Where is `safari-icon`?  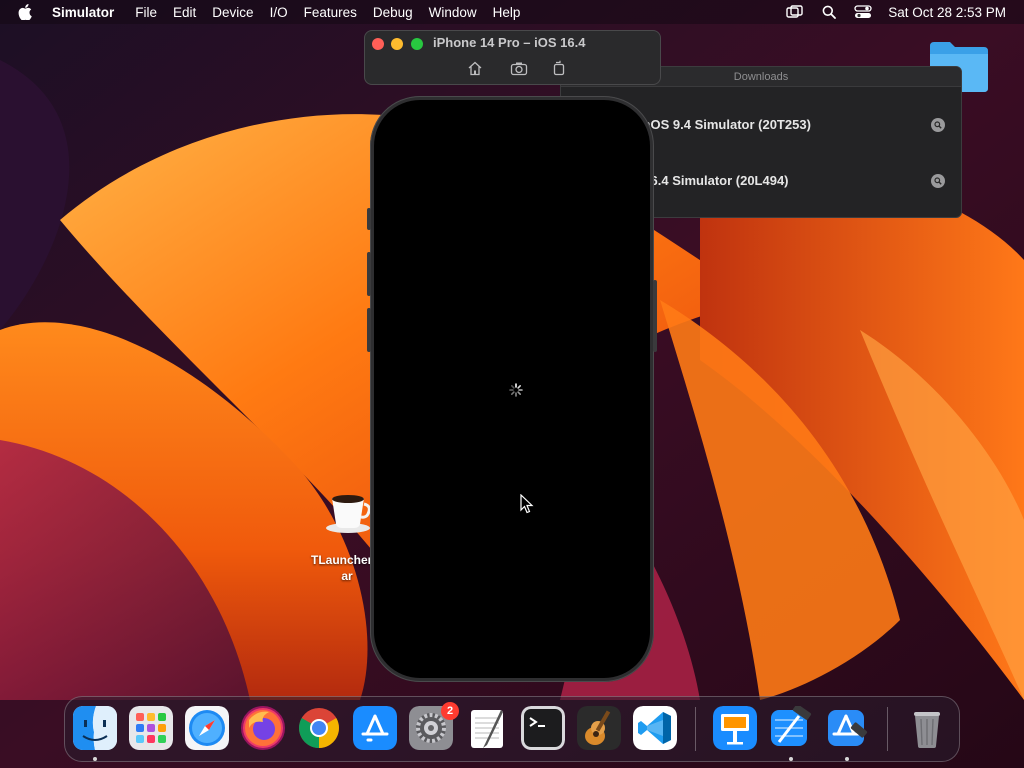
safari-icon is located at coordinates (207, 728).